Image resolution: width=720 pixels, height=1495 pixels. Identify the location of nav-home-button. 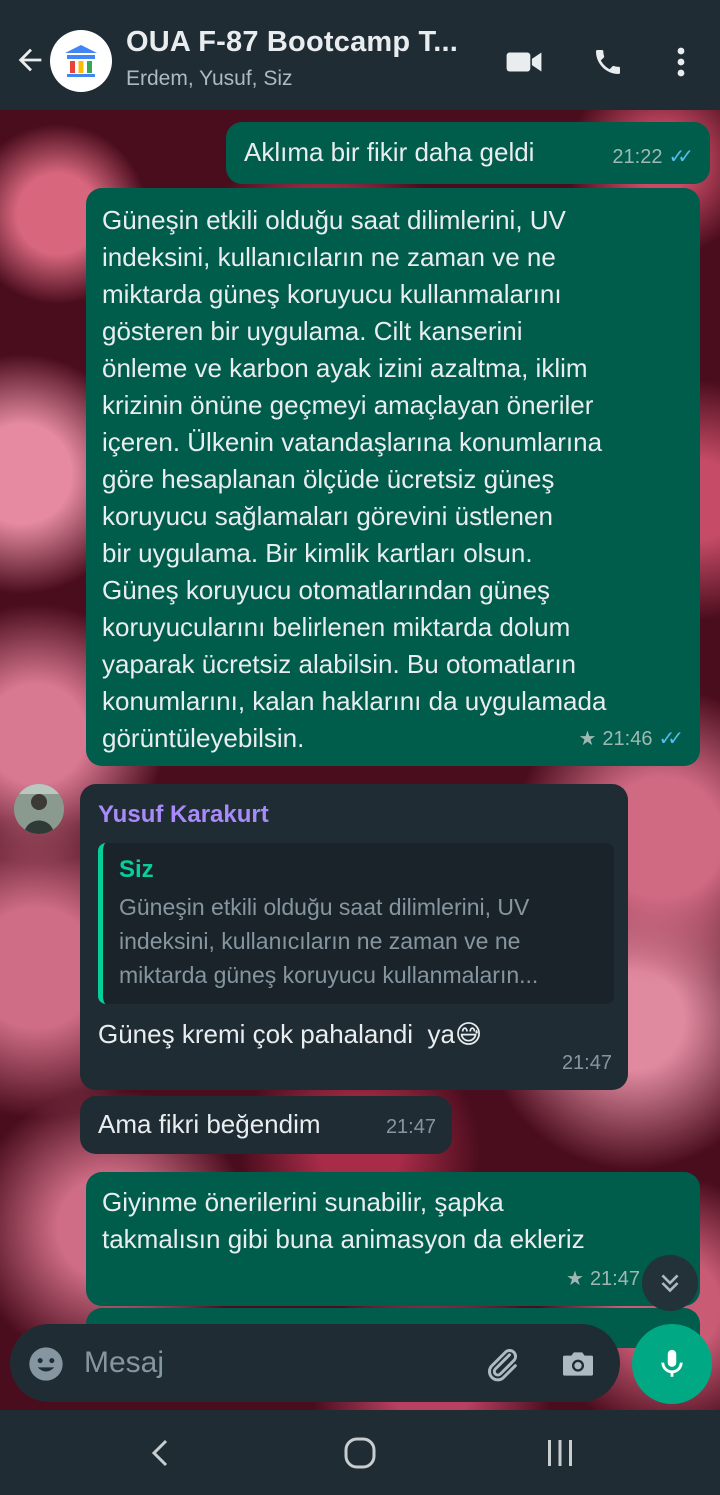
(360, 1453).